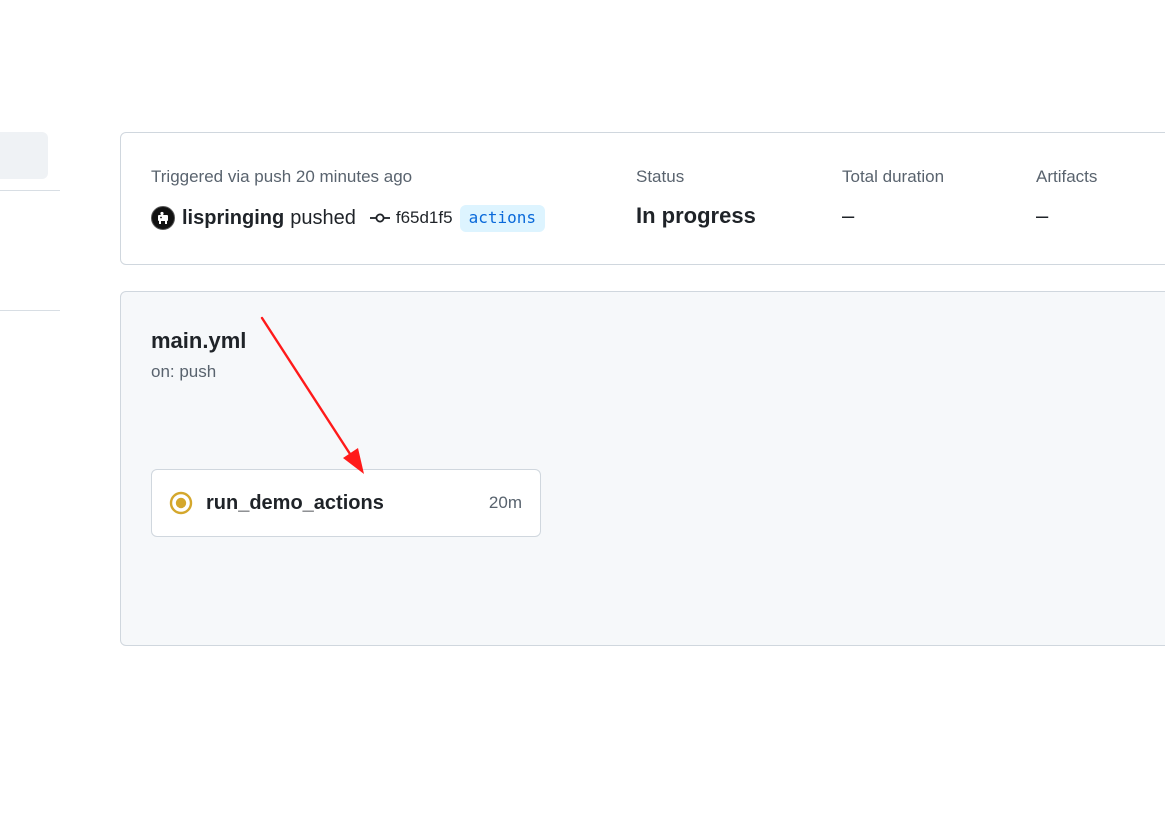 The width and height of the screenshot is (1165, 829). What do you see at coordinates (424, 218) in the screenshot?
I see `commit-sha-link: f65d1f5` at bounding box center [424, 218].